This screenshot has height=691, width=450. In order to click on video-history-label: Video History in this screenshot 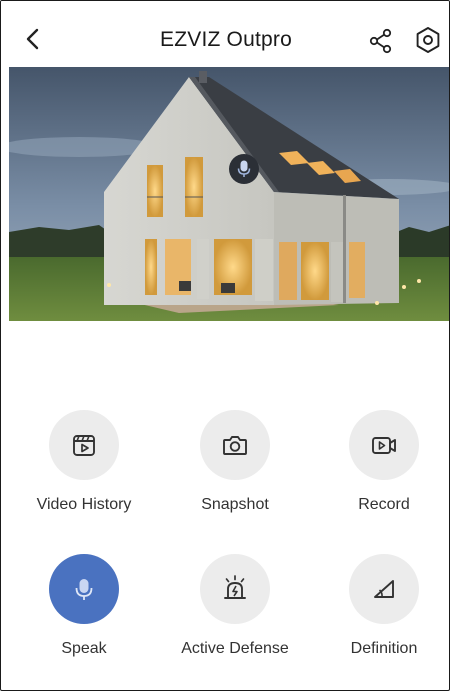, I will do `click(84, 504)`.